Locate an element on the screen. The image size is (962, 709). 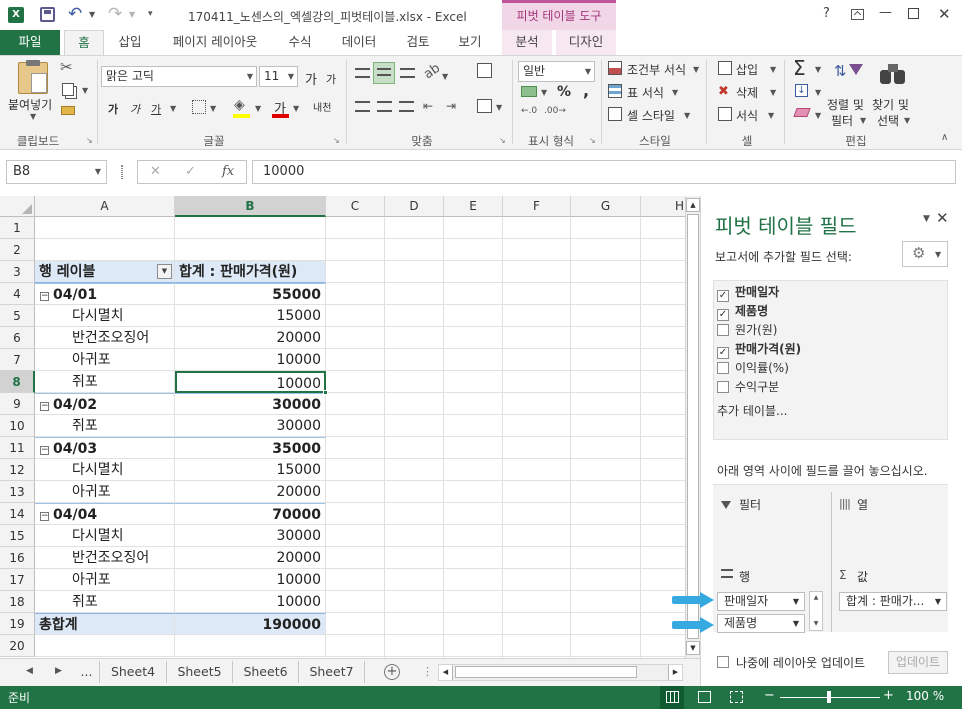
ribbon-display-options-icon is located at coordinates (857, 14).